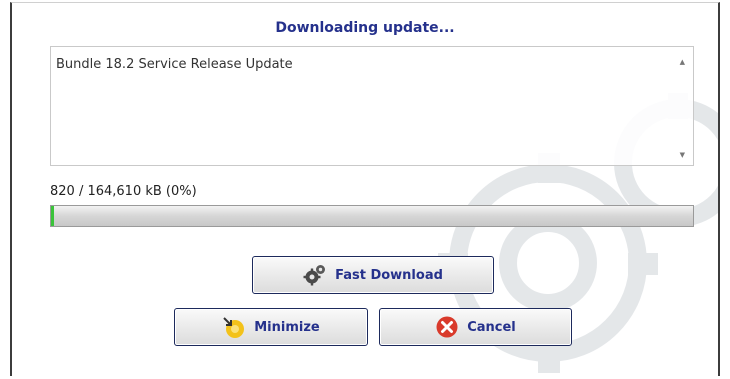  I want to click on scroll-down-arrow-icon: ▼, so click(682, 155).